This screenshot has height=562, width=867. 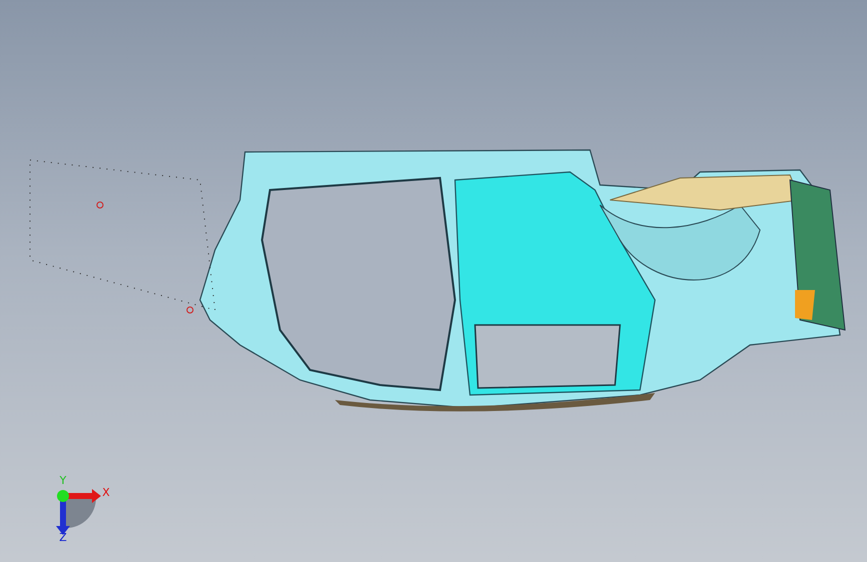 I want to click on axis-label: X, so click(x=106, y=492).